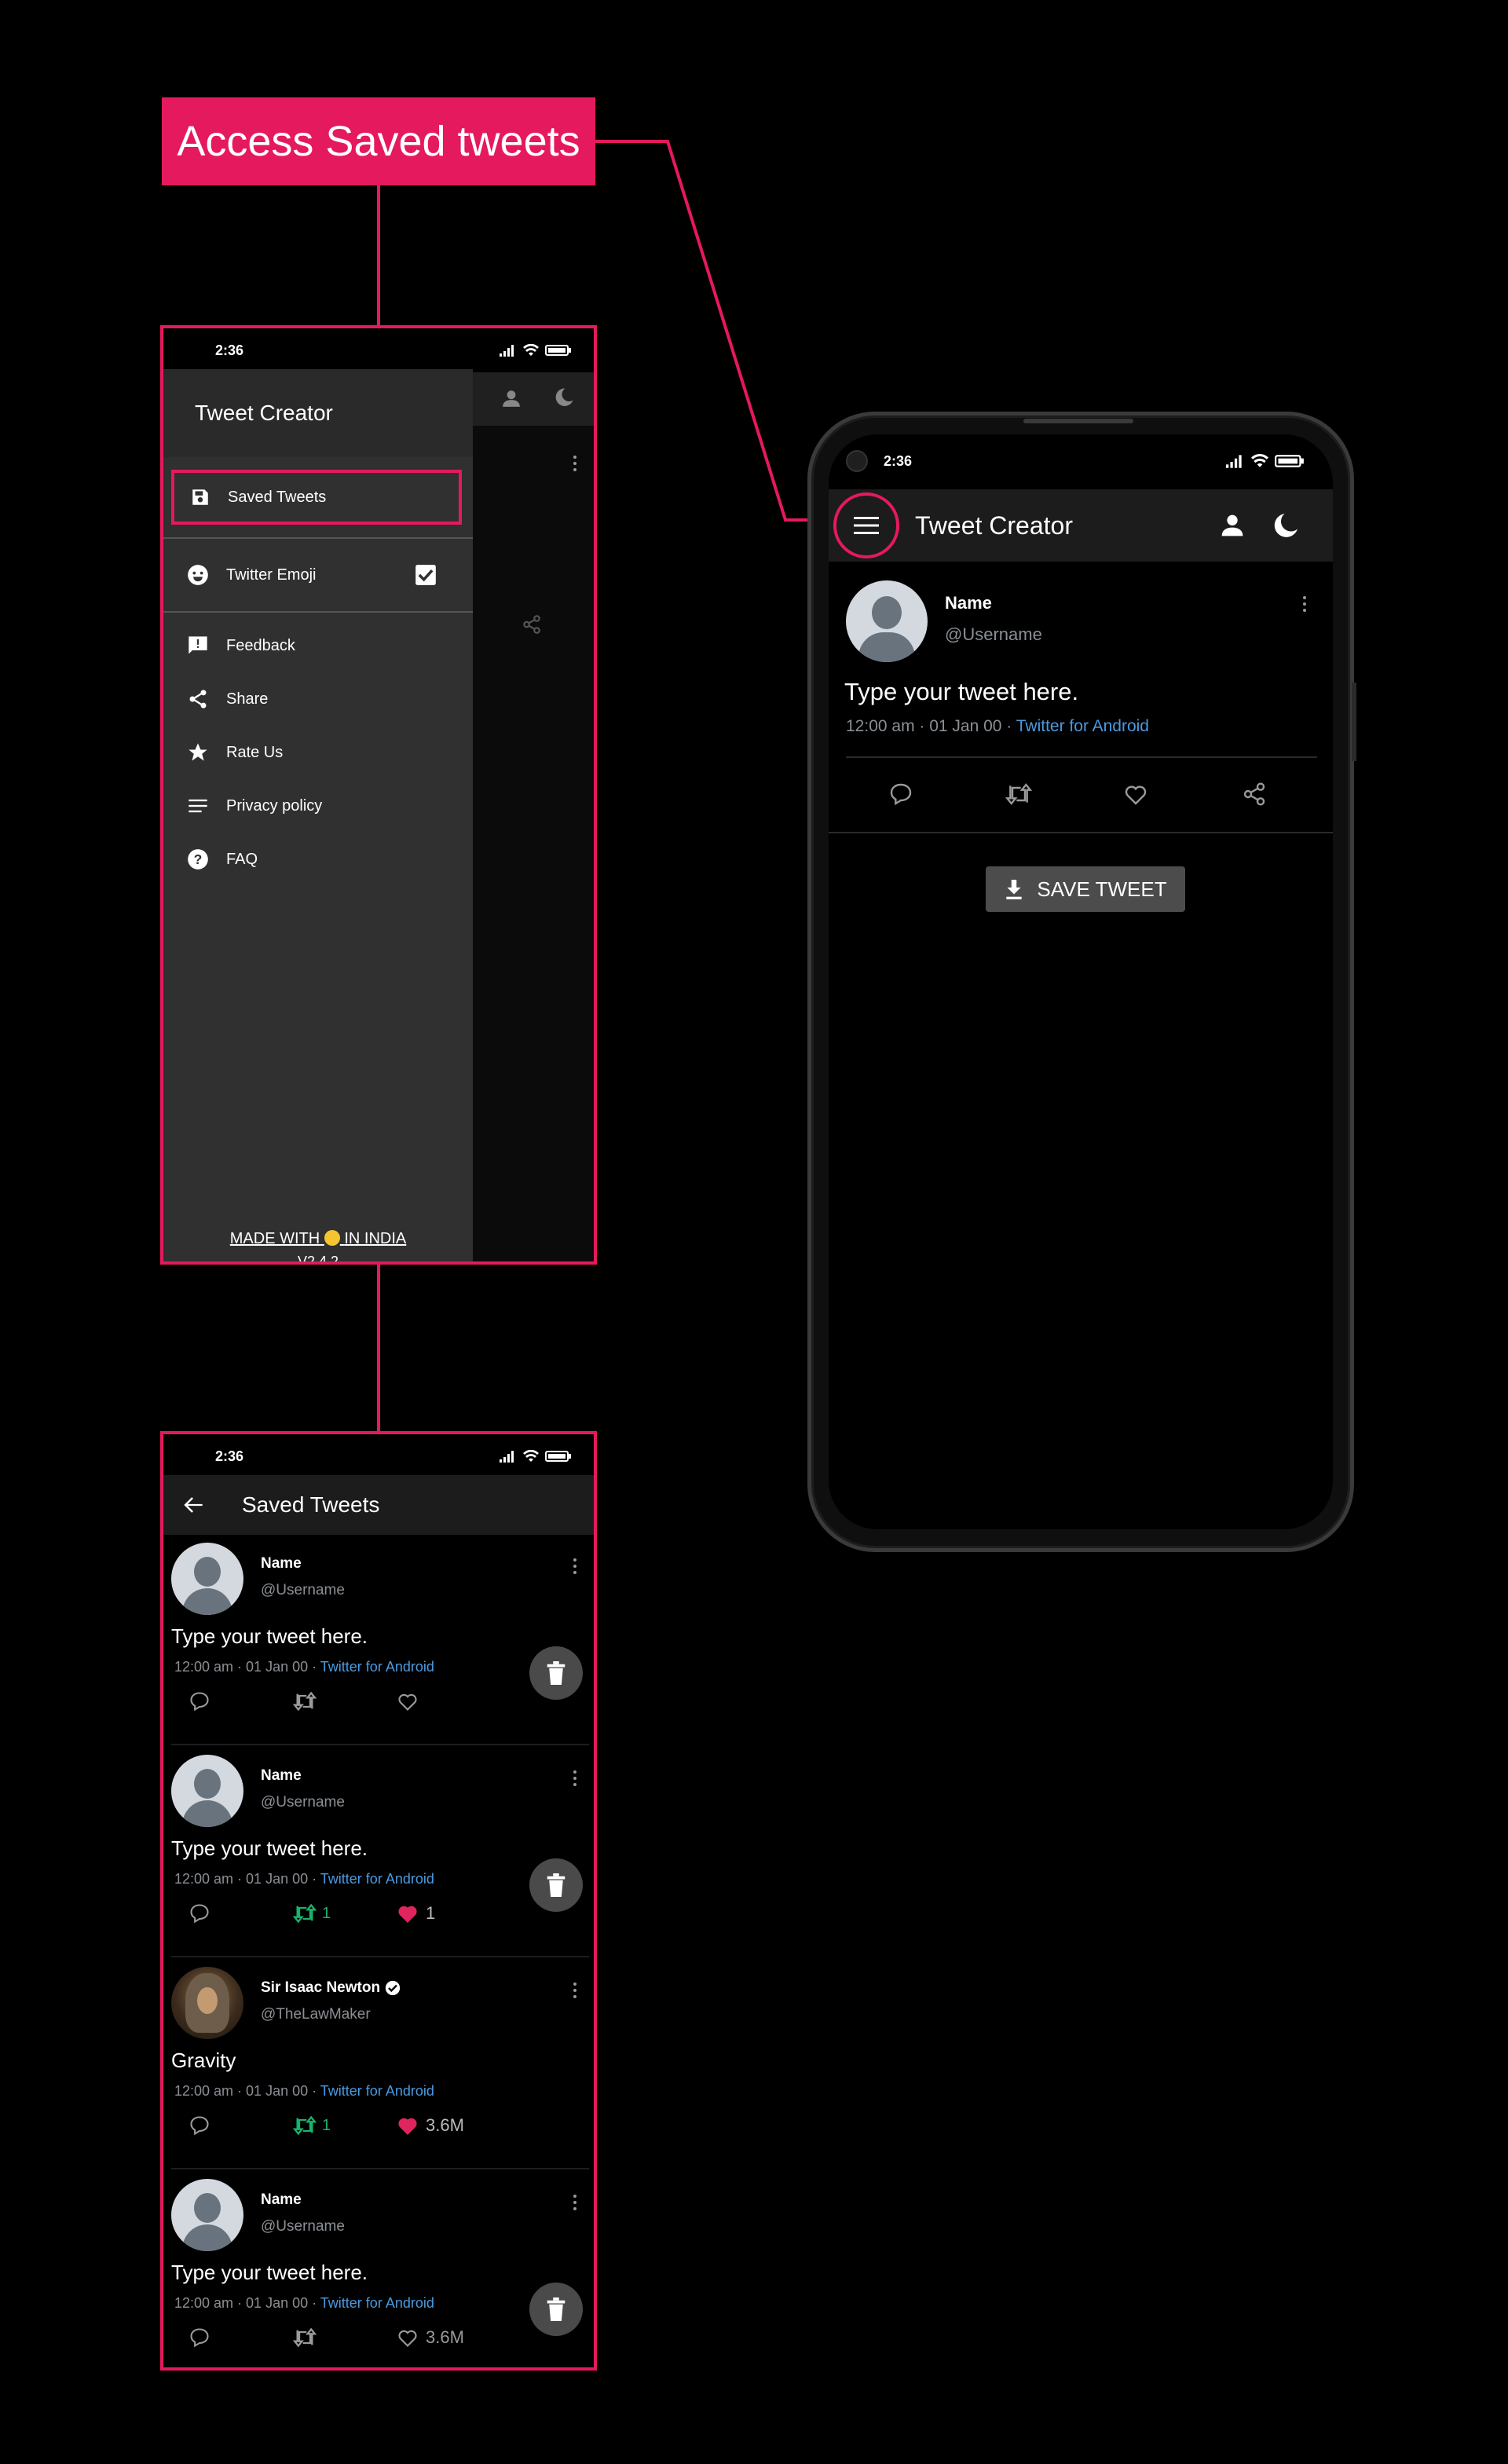 The width and height of the screenshot is (1508, 2464). Describe the element at coordinates (411, 1701) in the screenshot. I see `like-action` at that location.